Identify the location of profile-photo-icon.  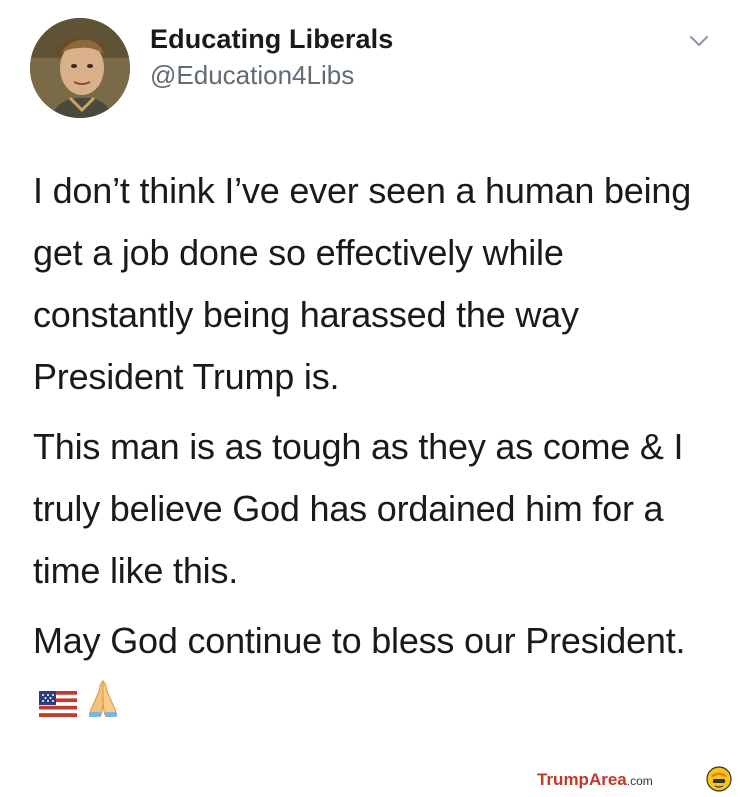
(80, 68).